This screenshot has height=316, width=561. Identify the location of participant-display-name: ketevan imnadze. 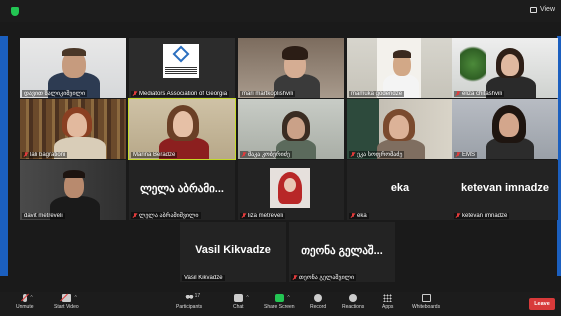
(505, 188).